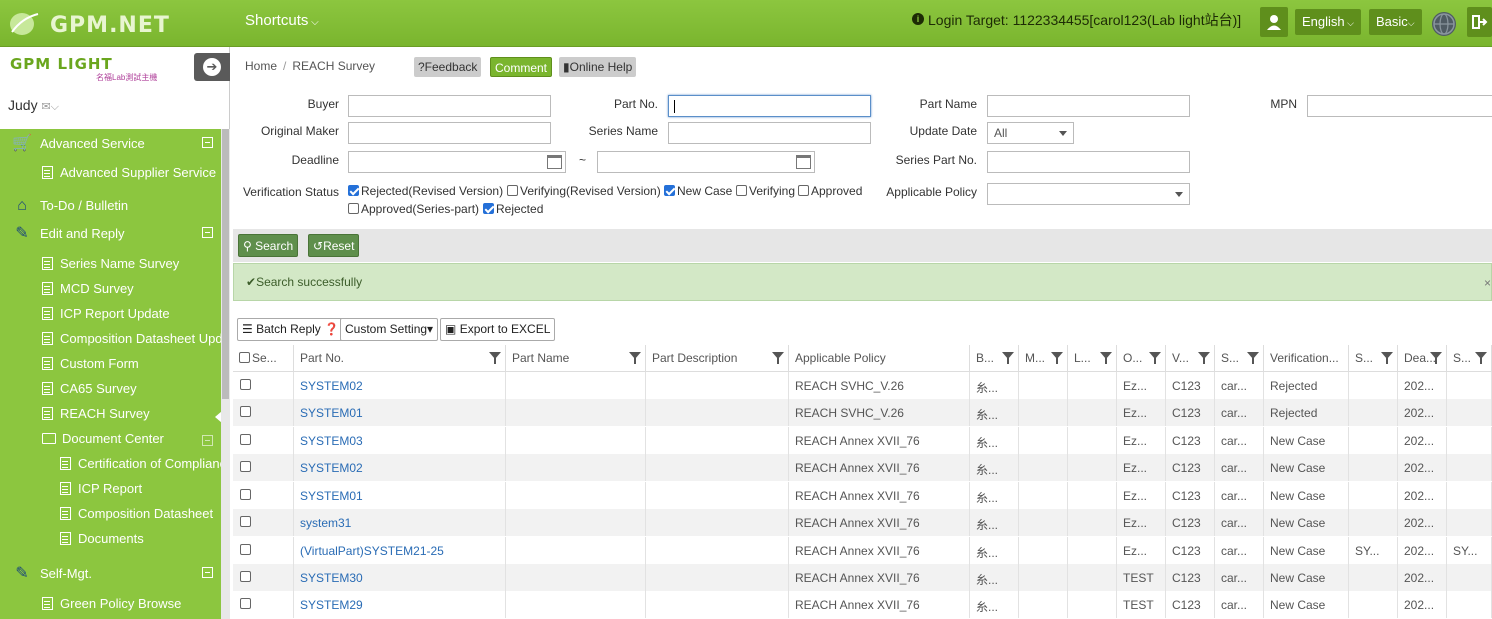  Describe the element at coordinates (400, 358) in the screenshot. I see `column-header: Part No.` at that location.